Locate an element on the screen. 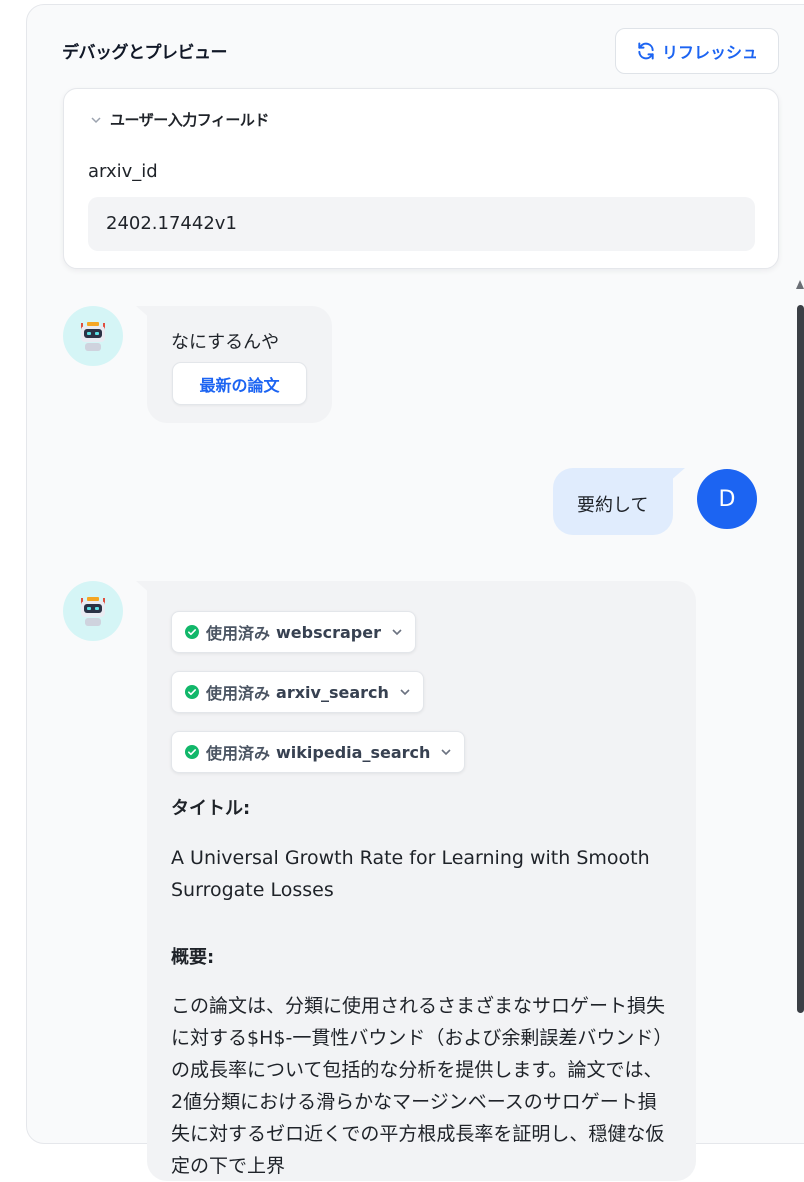 Image resolution: width=804 pixels, height=1182 pixels. user-input-toggle: ユーザー入力フィールド is located at coordinates (179, 119).